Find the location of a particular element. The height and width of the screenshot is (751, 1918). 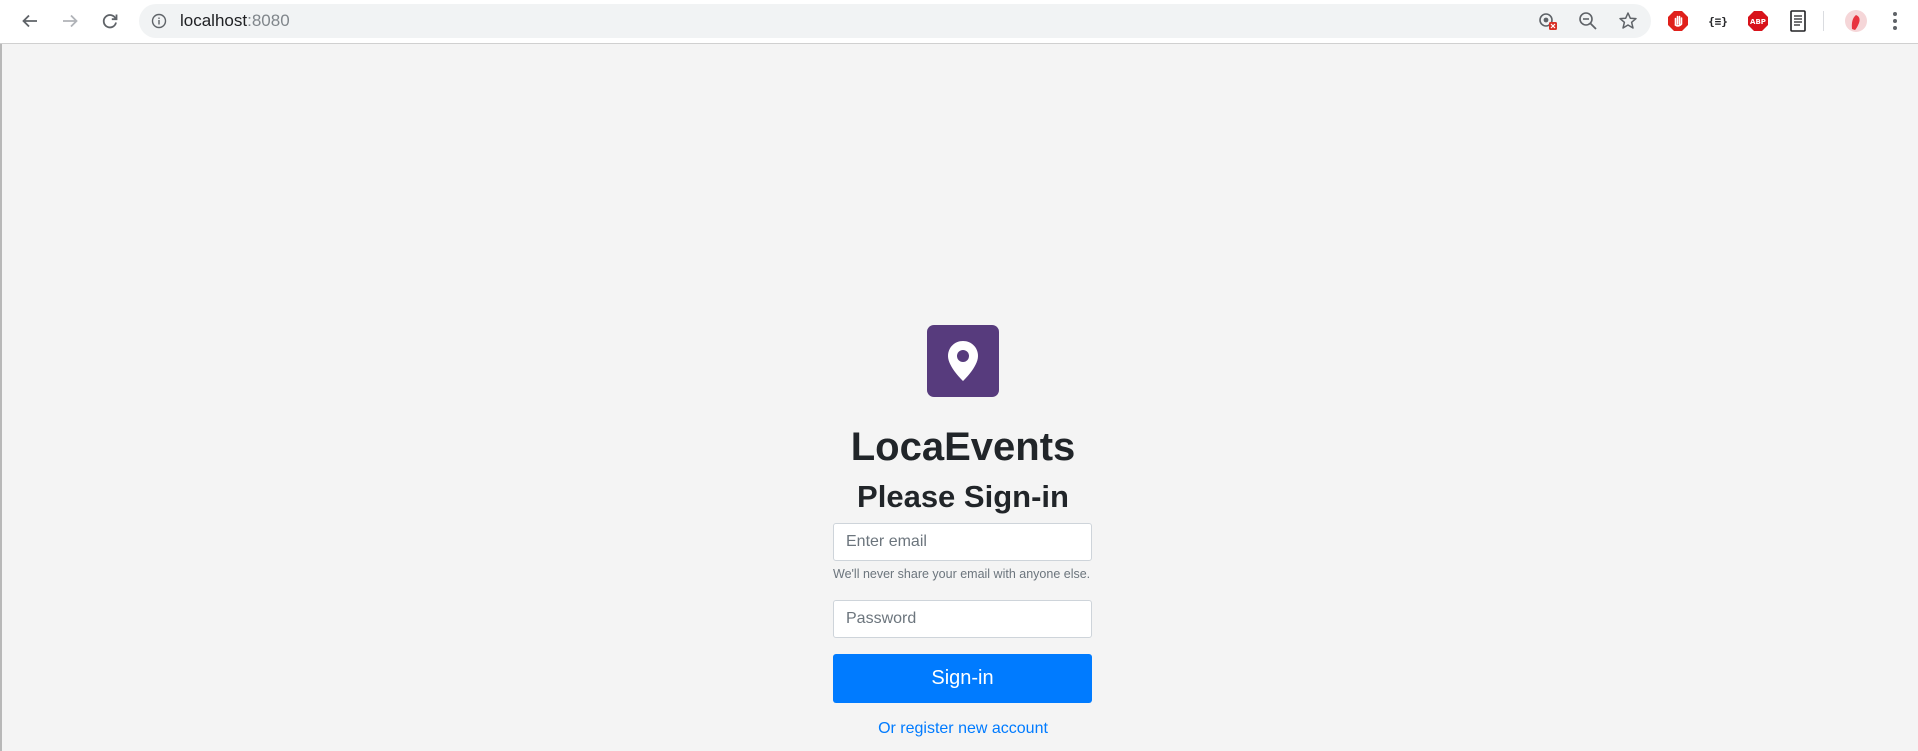

app-logo is located at coordinates (963, 361).